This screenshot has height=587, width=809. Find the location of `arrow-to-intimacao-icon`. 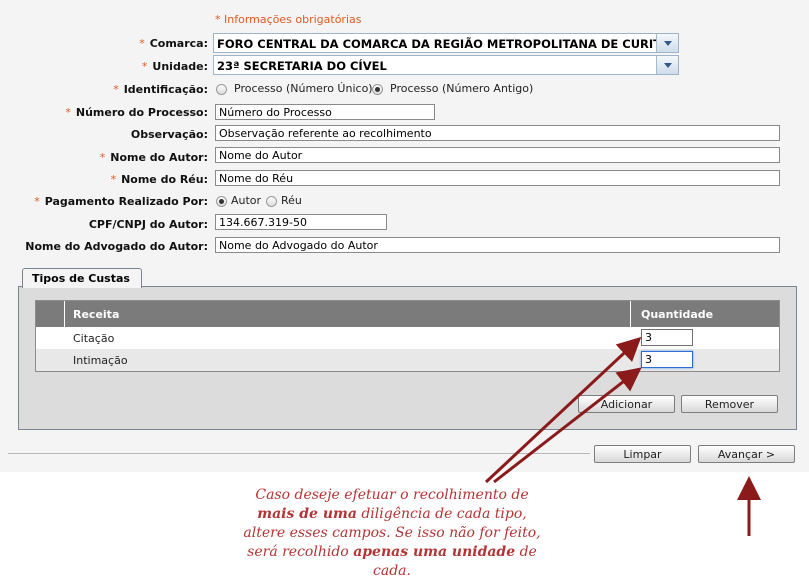

arrow-to-intimacao-icon is located at coordinates (567, 425).